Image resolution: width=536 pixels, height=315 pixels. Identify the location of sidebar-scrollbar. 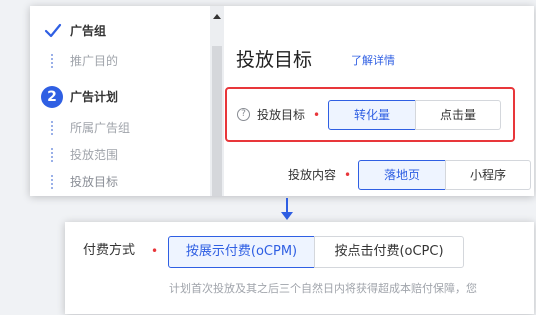
(217, 101).